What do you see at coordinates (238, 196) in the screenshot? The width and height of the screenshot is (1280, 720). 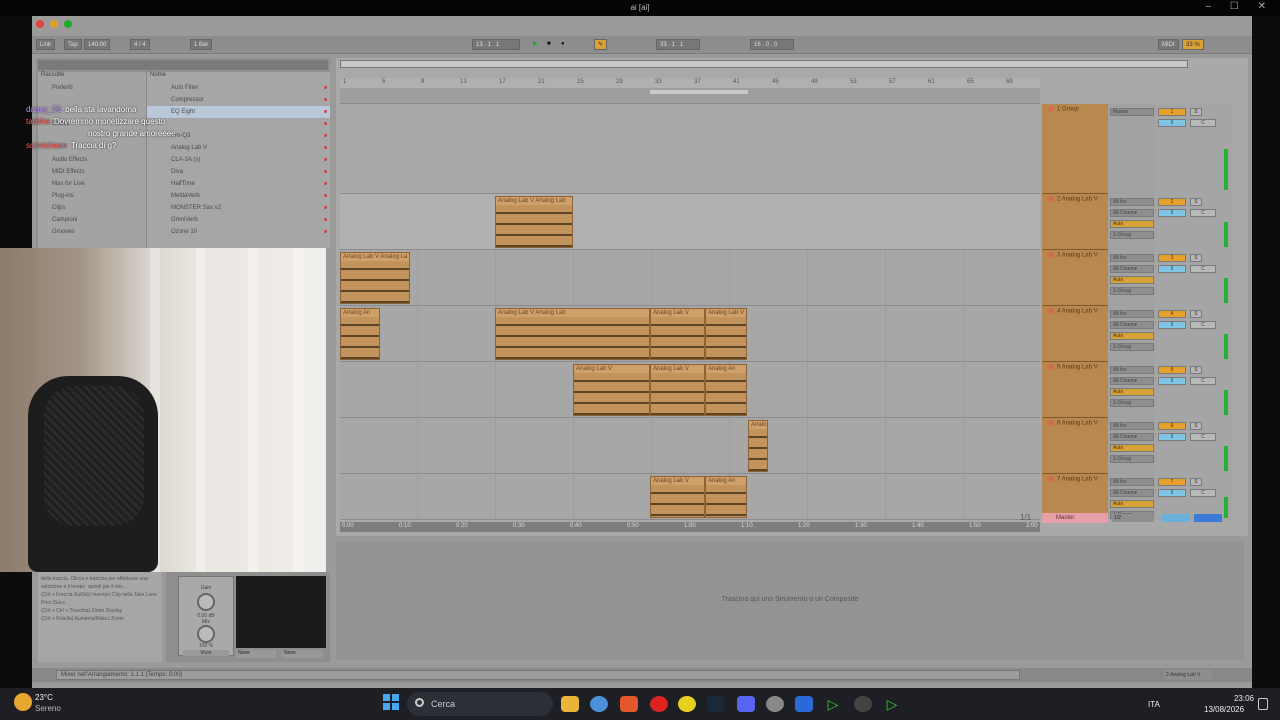 I see `browser-item: MeldaVerb` at bounding box center [238, 196].